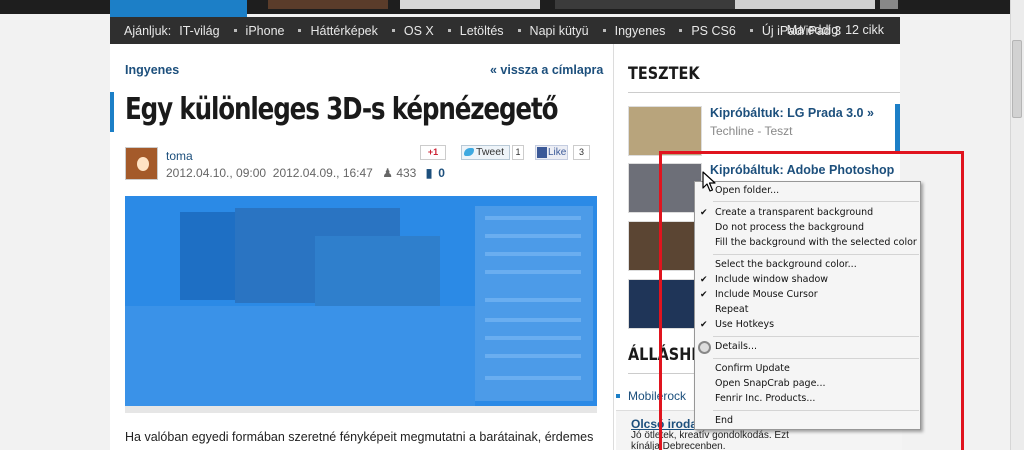 Image resolution: width=1024 pixels, height=450 pixels. Describe the element at coordinates (704, 347) in the screenshot. I see `gear-icon` at that location.